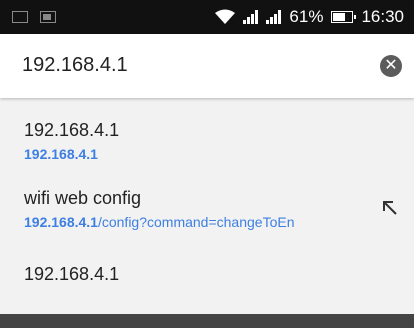 This screenshot has width=414, height=328. Describe the element at coordinates (207, 17) in the screenshot. I see `status-bar: 61% 16:30` at that location.